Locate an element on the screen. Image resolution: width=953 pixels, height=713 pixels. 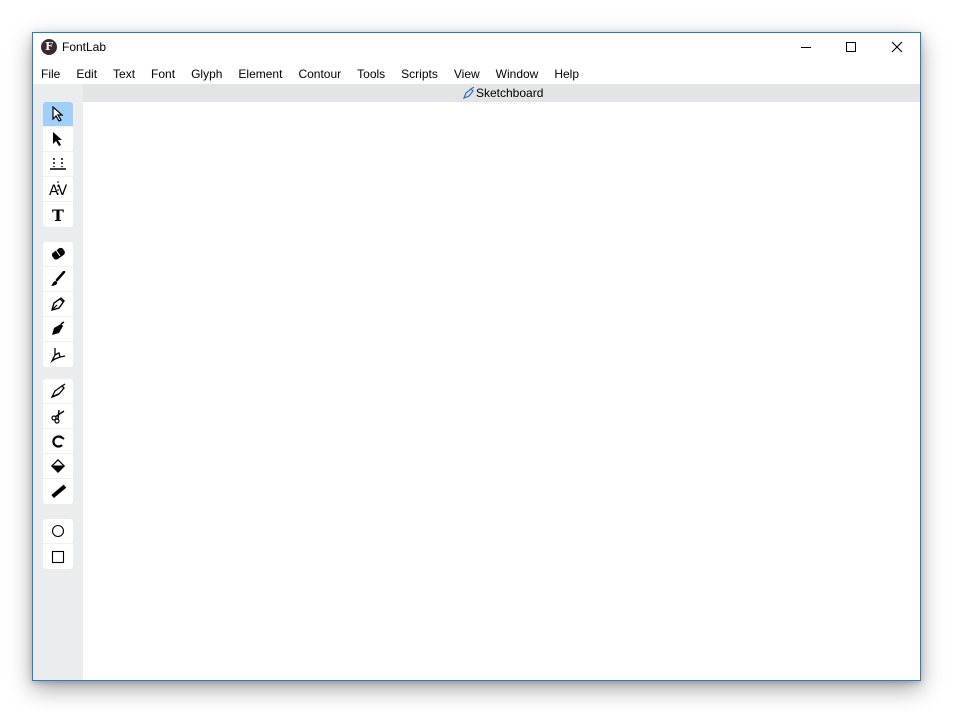
tab-bar: Sketchboard is located at coordinates (501, 93).